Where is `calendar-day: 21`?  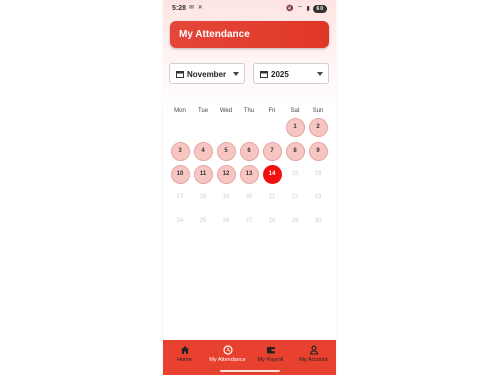
calendar-day: 21 is located at coordinates (272, 197).